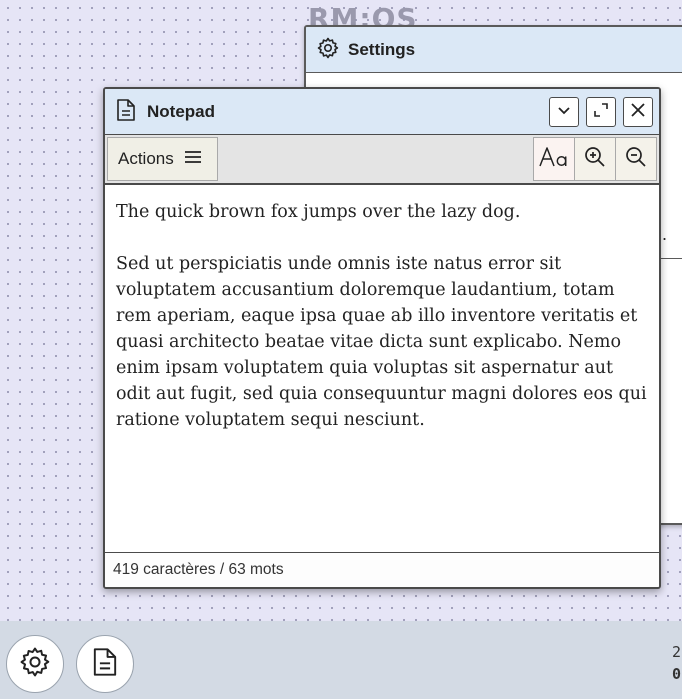 This screenshot has height=699, width=682. I want to click on minimize-button, so click(564, 112).